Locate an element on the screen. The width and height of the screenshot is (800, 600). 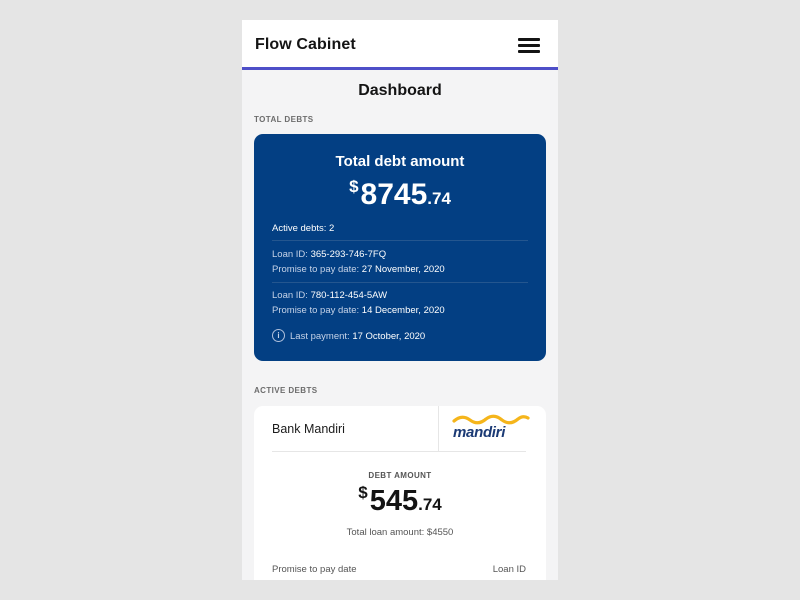
amount-integer: 8745 is located at coordinates (394, 194).